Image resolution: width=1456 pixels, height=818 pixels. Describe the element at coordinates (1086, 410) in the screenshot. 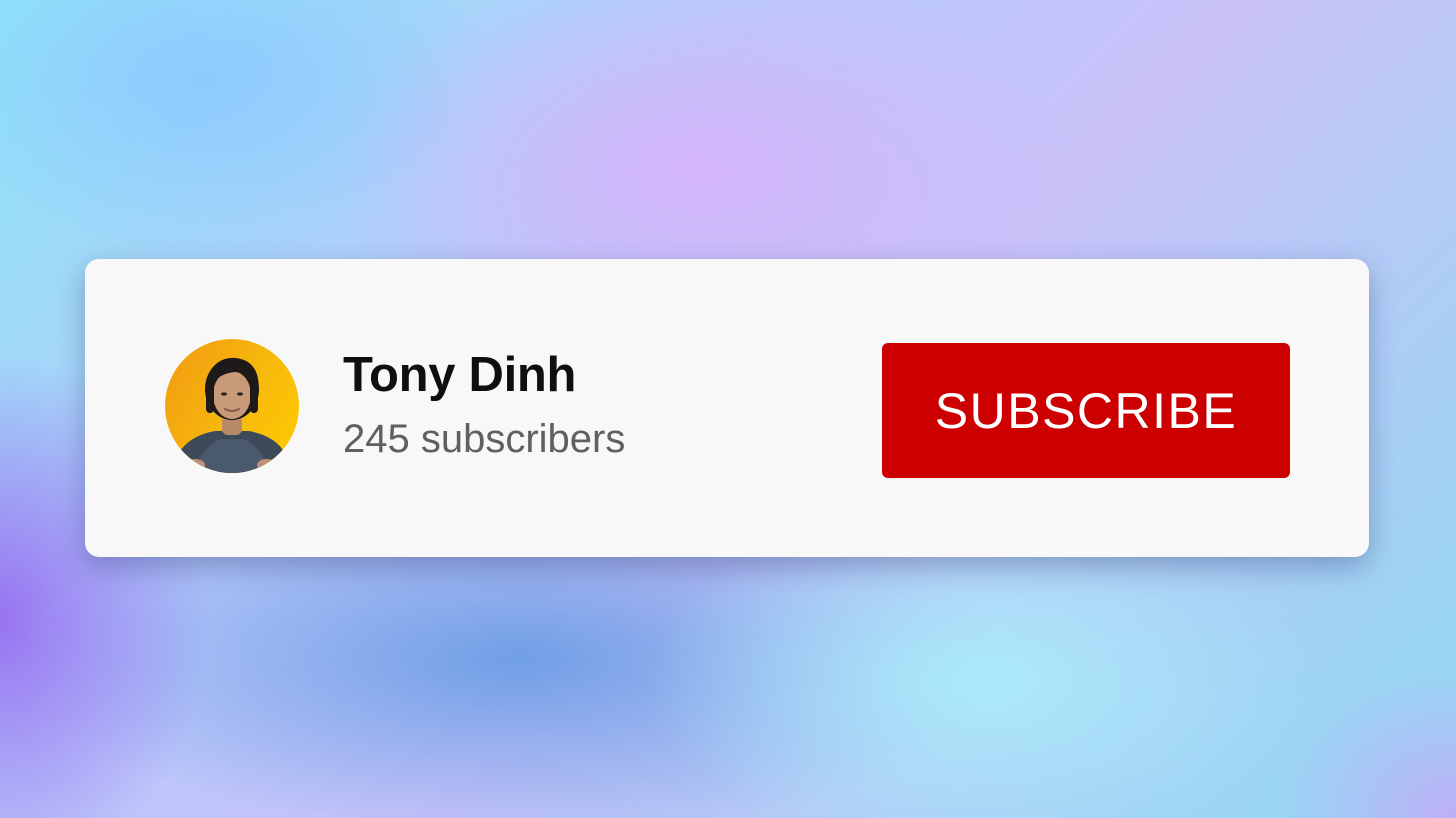

I see `subscribe-button: SUBSCRIBE` at that location.